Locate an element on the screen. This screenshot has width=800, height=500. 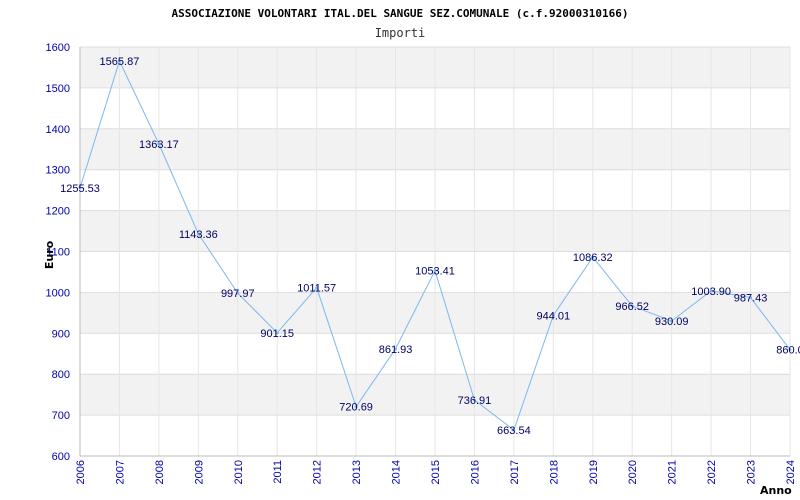
x-tick-label: 2009 is located at coordinates (199, 472).